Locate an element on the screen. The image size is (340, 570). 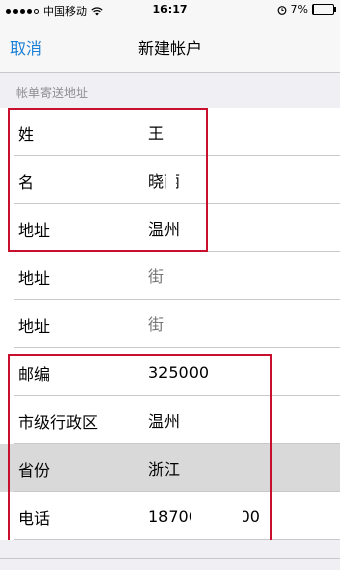
form-row-address-3: 地址 is located at coordinates (170, 324).